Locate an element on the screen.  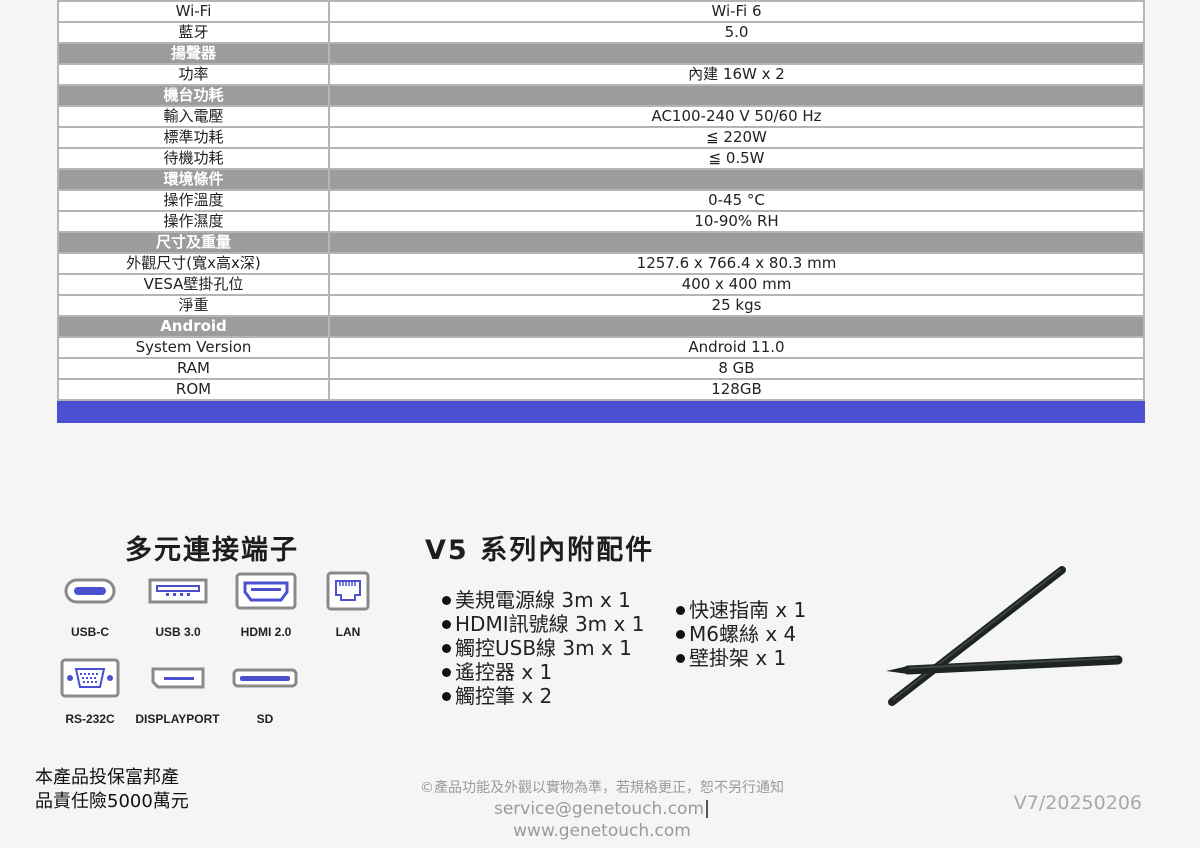
section-row: 環境條件 is located at coordinates (601, 179).